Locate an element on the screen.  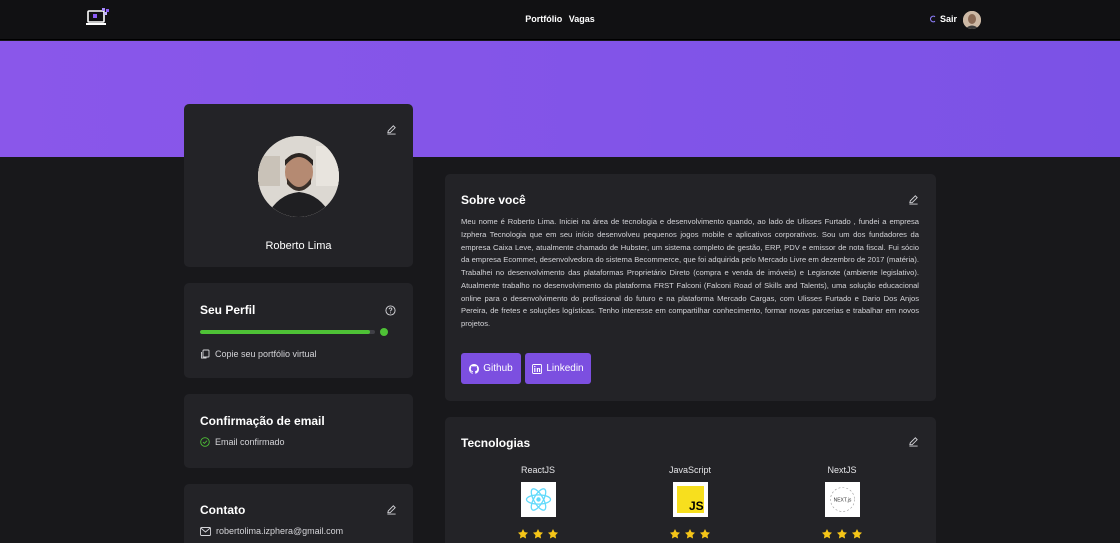
user-avatar is located at coordinates (972, 20).